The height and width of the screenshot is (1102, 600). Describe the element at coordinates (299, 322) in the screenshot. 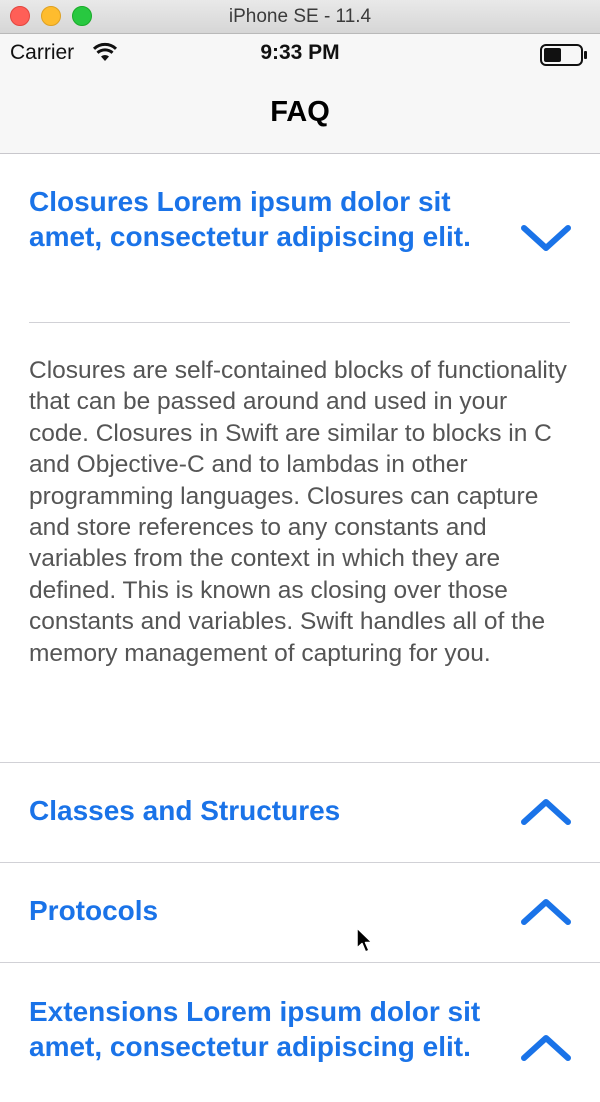

I see `question-answer-divider` at that location.